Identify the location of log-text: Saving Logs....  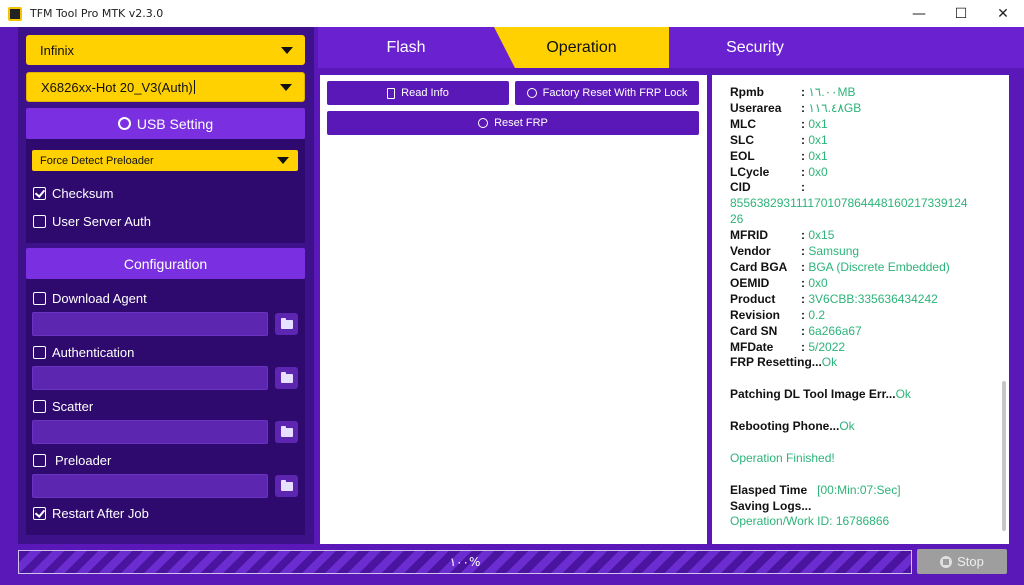
(771, 505).